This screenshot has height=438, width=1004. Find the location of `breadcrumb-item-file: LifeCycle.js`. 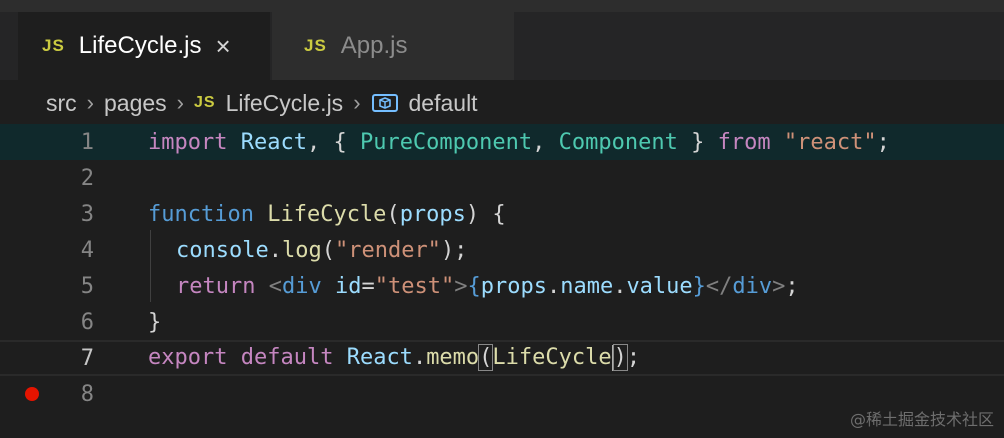

breadcrumb-item-file: LifeCycle.js is located at coordinates (285, 103).